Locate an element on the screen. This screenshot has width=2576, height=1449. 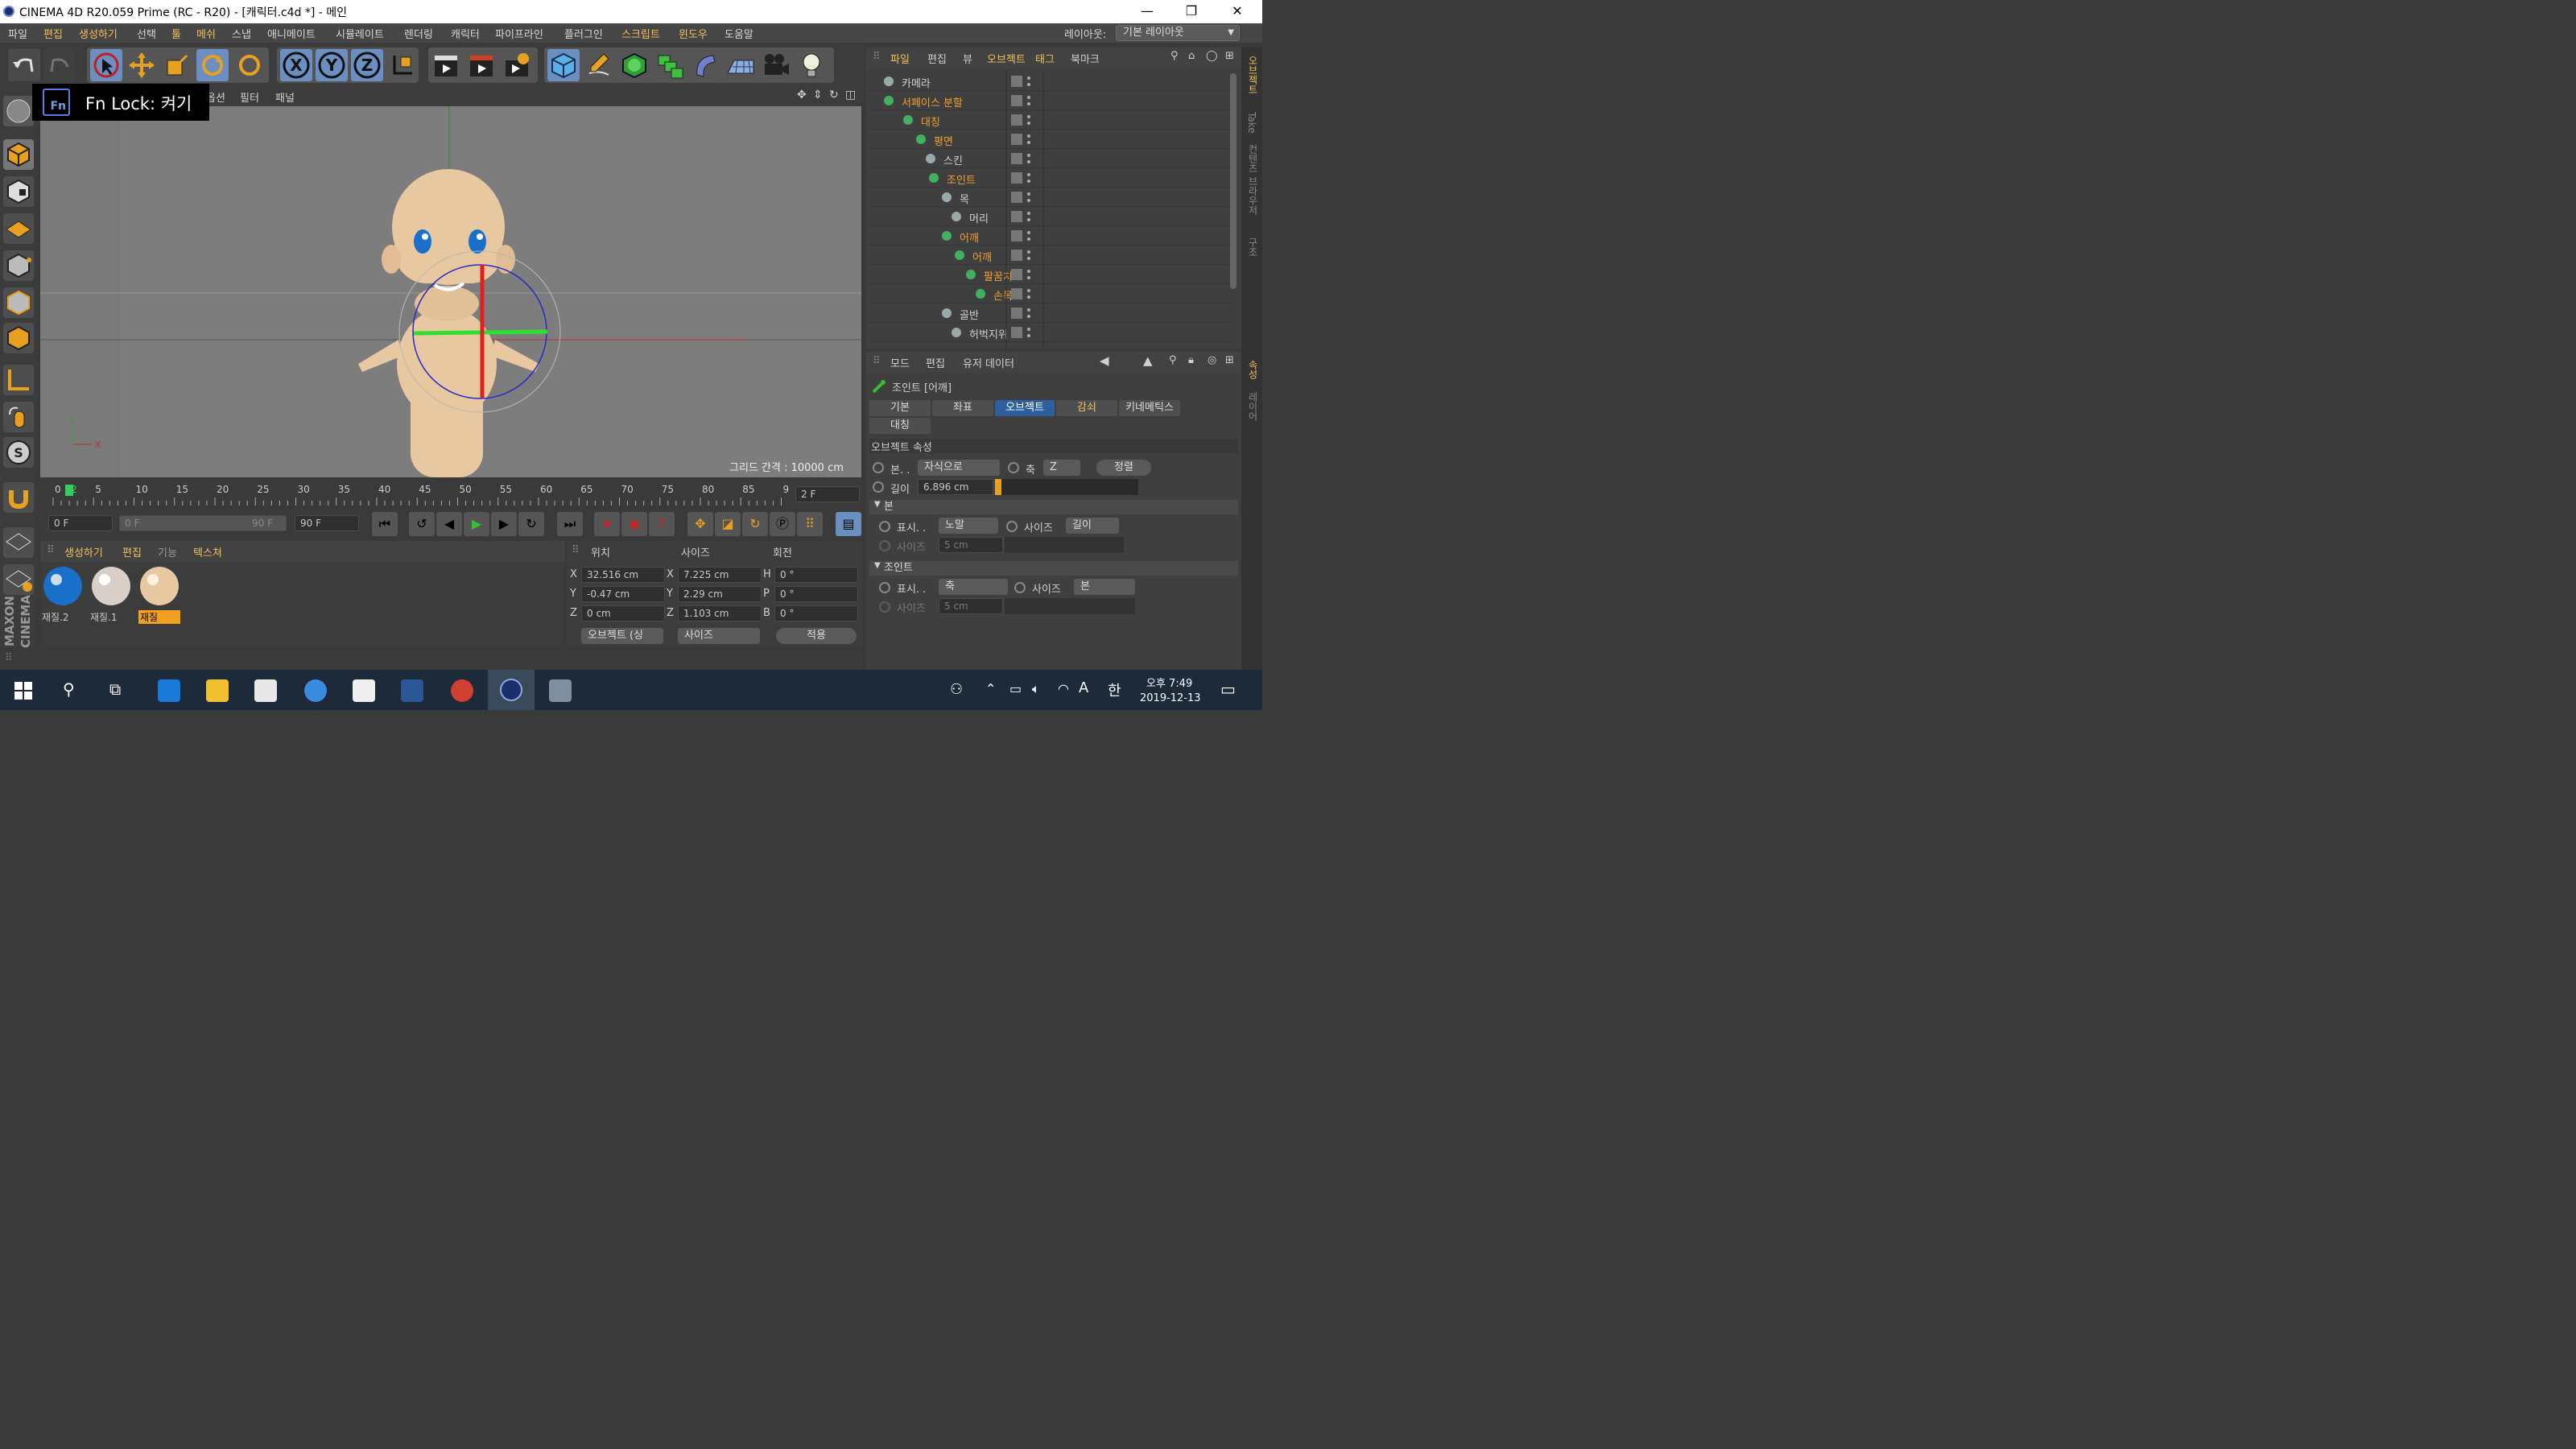
floor-button is located at coordinates (740, 65).